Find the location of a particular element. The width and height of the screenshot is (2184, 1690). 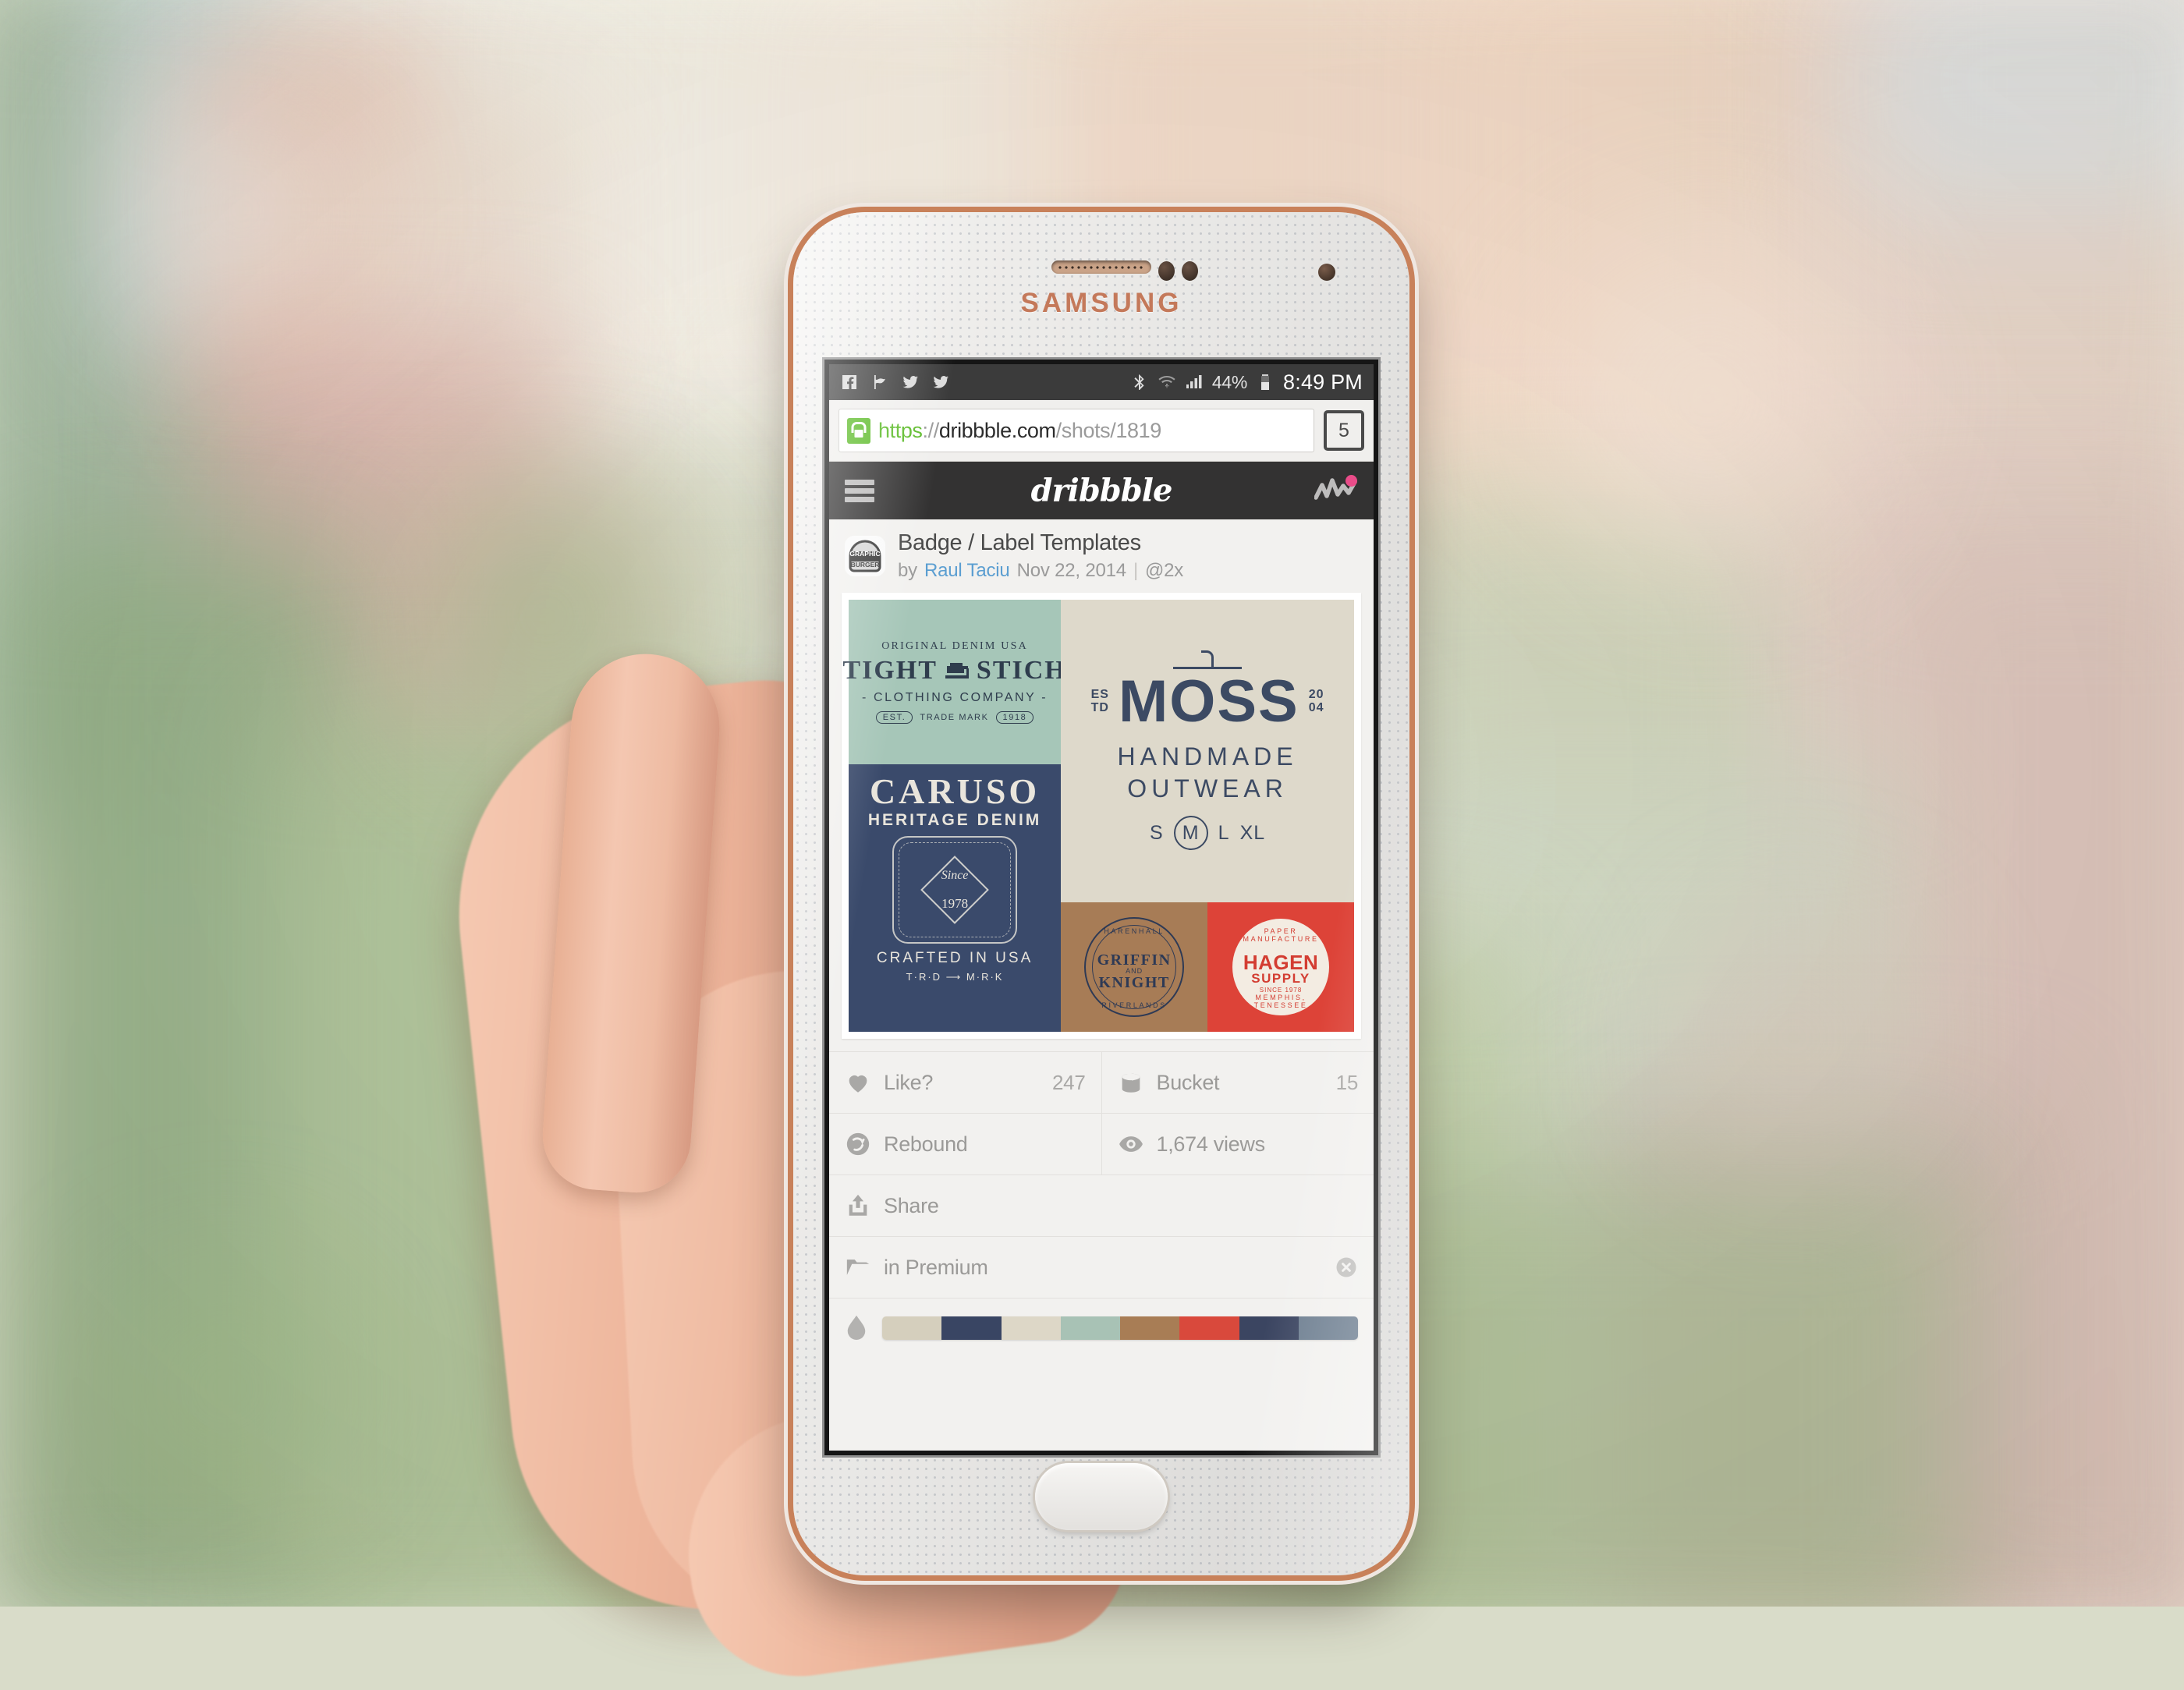

caruso-footer: CRAFTED IN USA is located at coordinates (955, 957).